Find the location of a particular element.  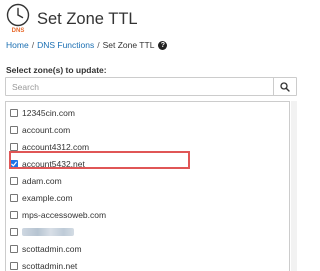

select-zones-label: Select zone(s) to update: is located at coordinates (56, 70).